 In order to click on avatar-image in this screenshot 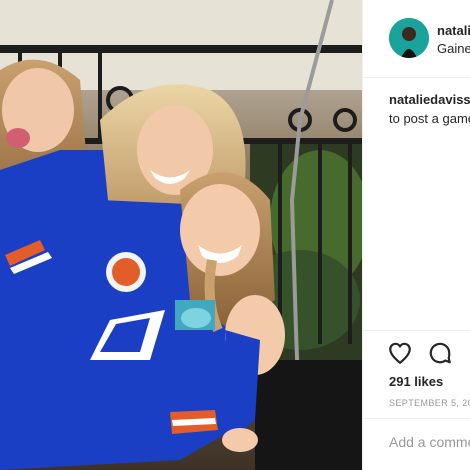, I will do `click(409, 38)`.